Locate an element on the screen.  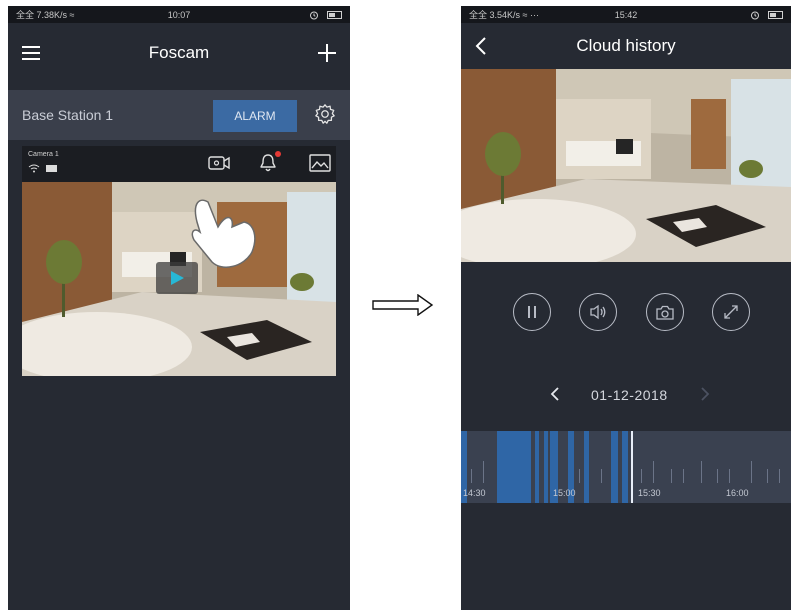
living-room-video-frame is located at coordinates (626, 165).